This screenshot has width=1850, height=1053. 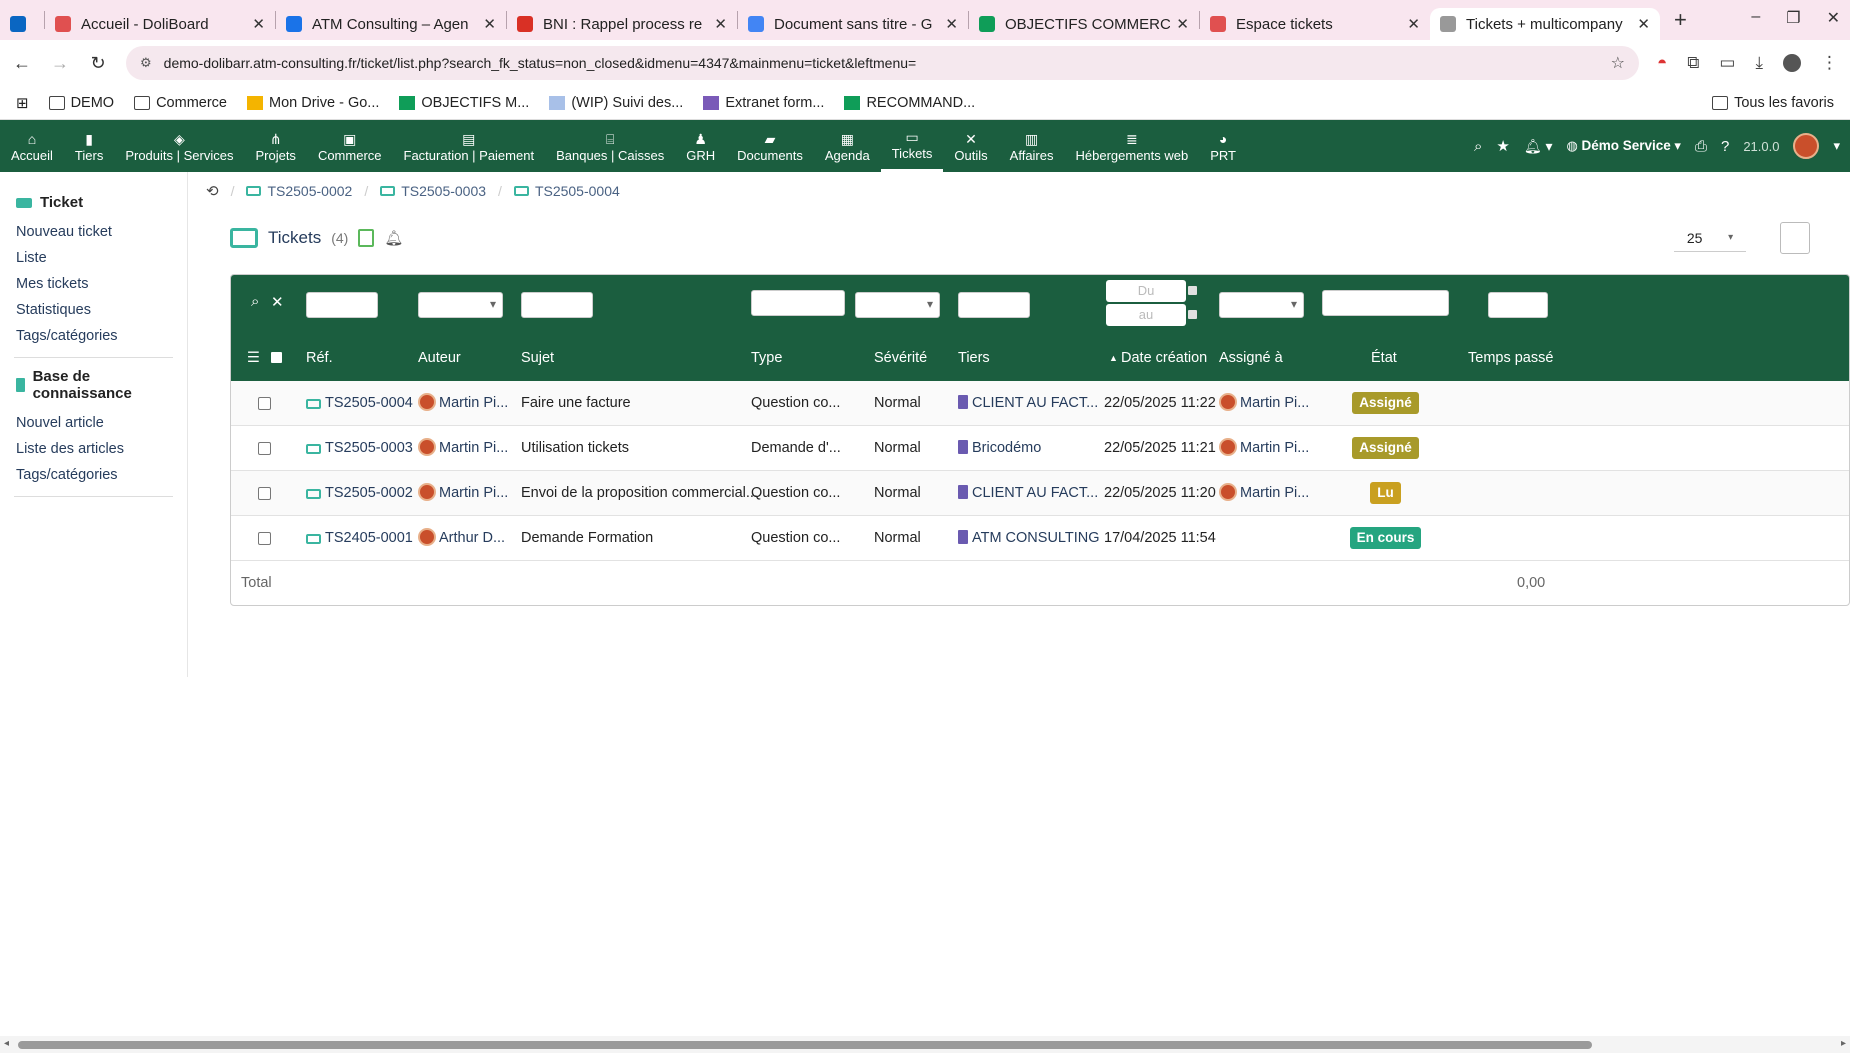 What do you see at coordinates (93, 232) in the screenshot?
I see `left-menu-link: Nouveau ticket` at bounding box center [93, 232].